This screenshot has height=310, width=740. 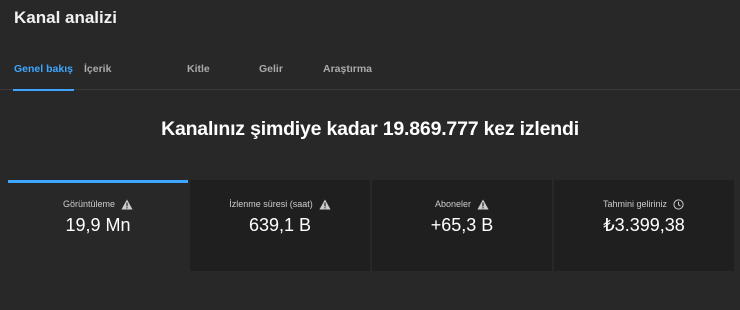 I want to click on metric-label: Görüntüleme, so click(x=89, y=204).